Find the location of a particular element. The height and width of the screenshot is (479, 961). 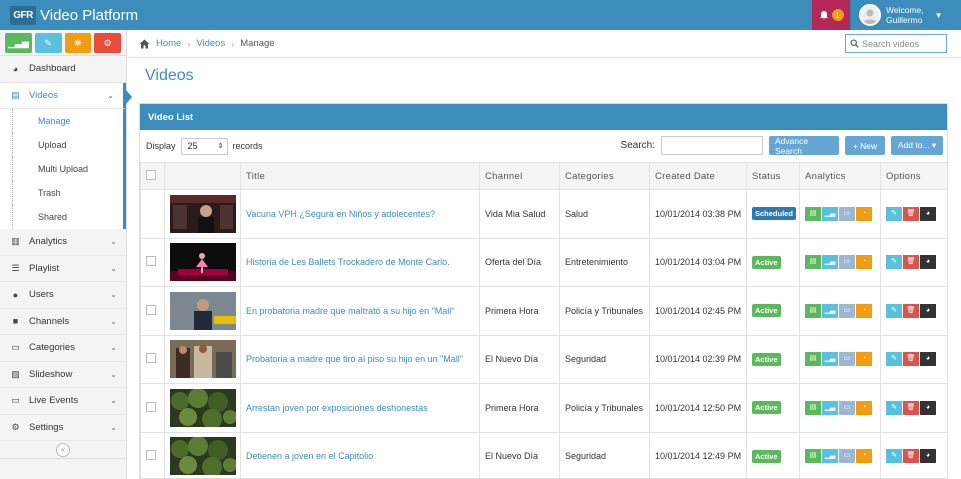

advance-search-button: Advance Search is located at coordinates (804, 146).